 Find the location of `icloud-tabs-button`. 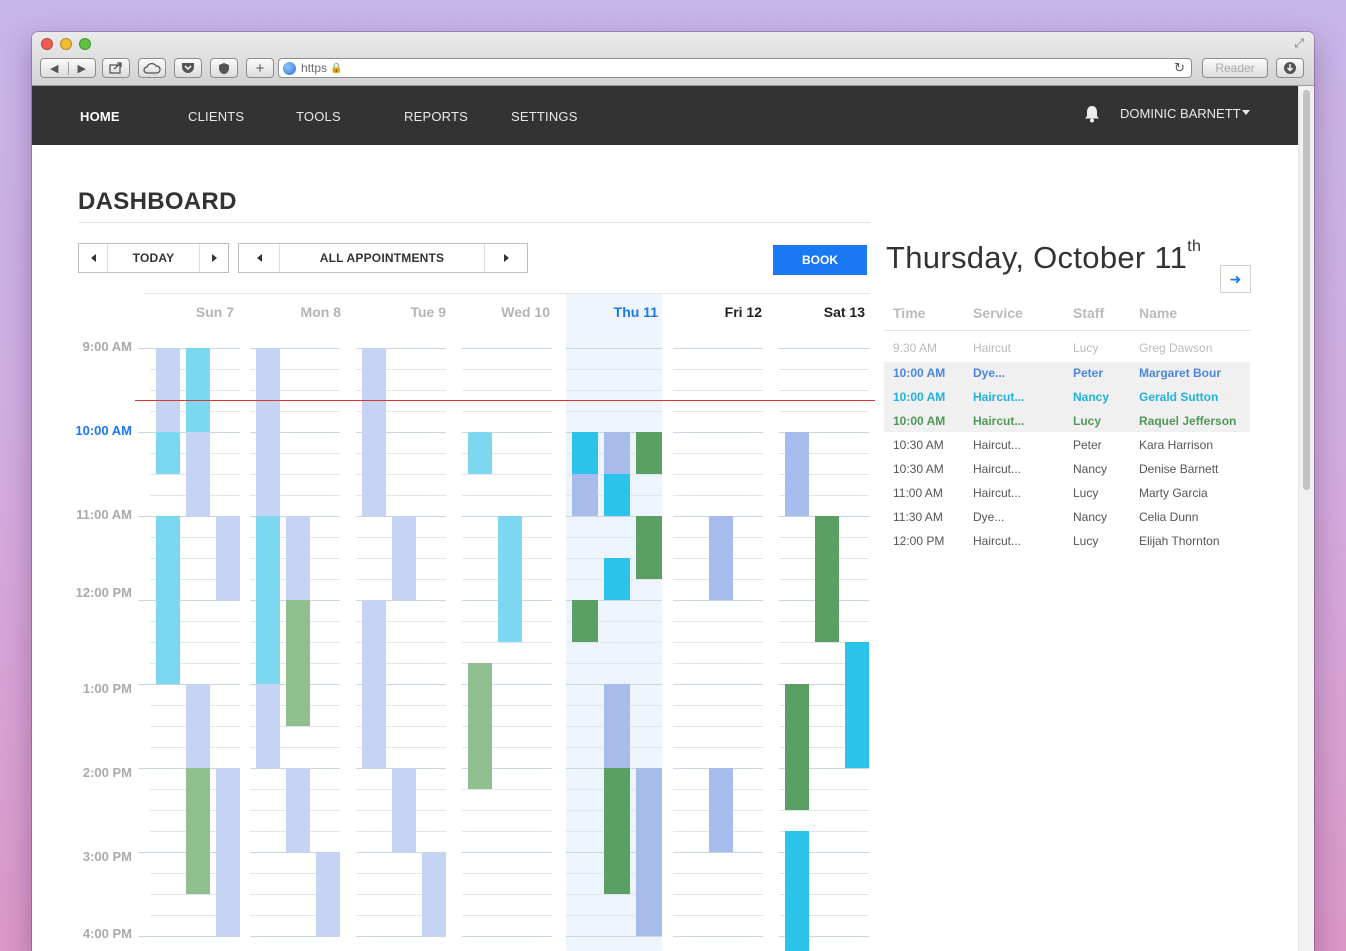

icloud-tabs-button is located at coordinates (152, 68).